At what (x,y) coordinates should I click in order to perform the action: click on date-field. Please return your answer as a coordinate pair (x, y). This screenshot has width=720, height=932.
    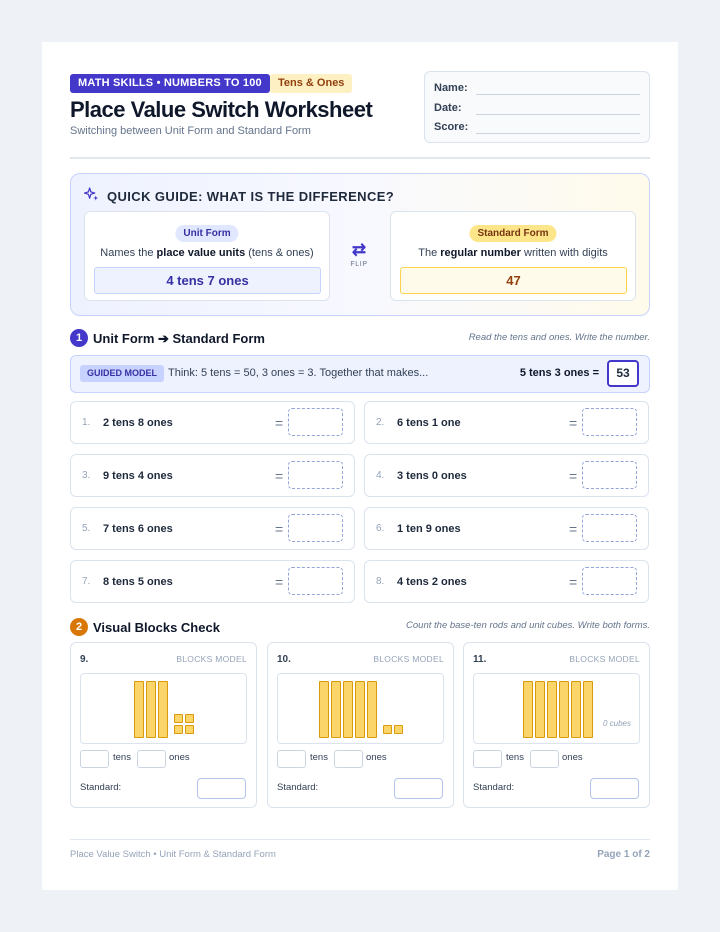
    Looking at the image, I should click on (558, 114).